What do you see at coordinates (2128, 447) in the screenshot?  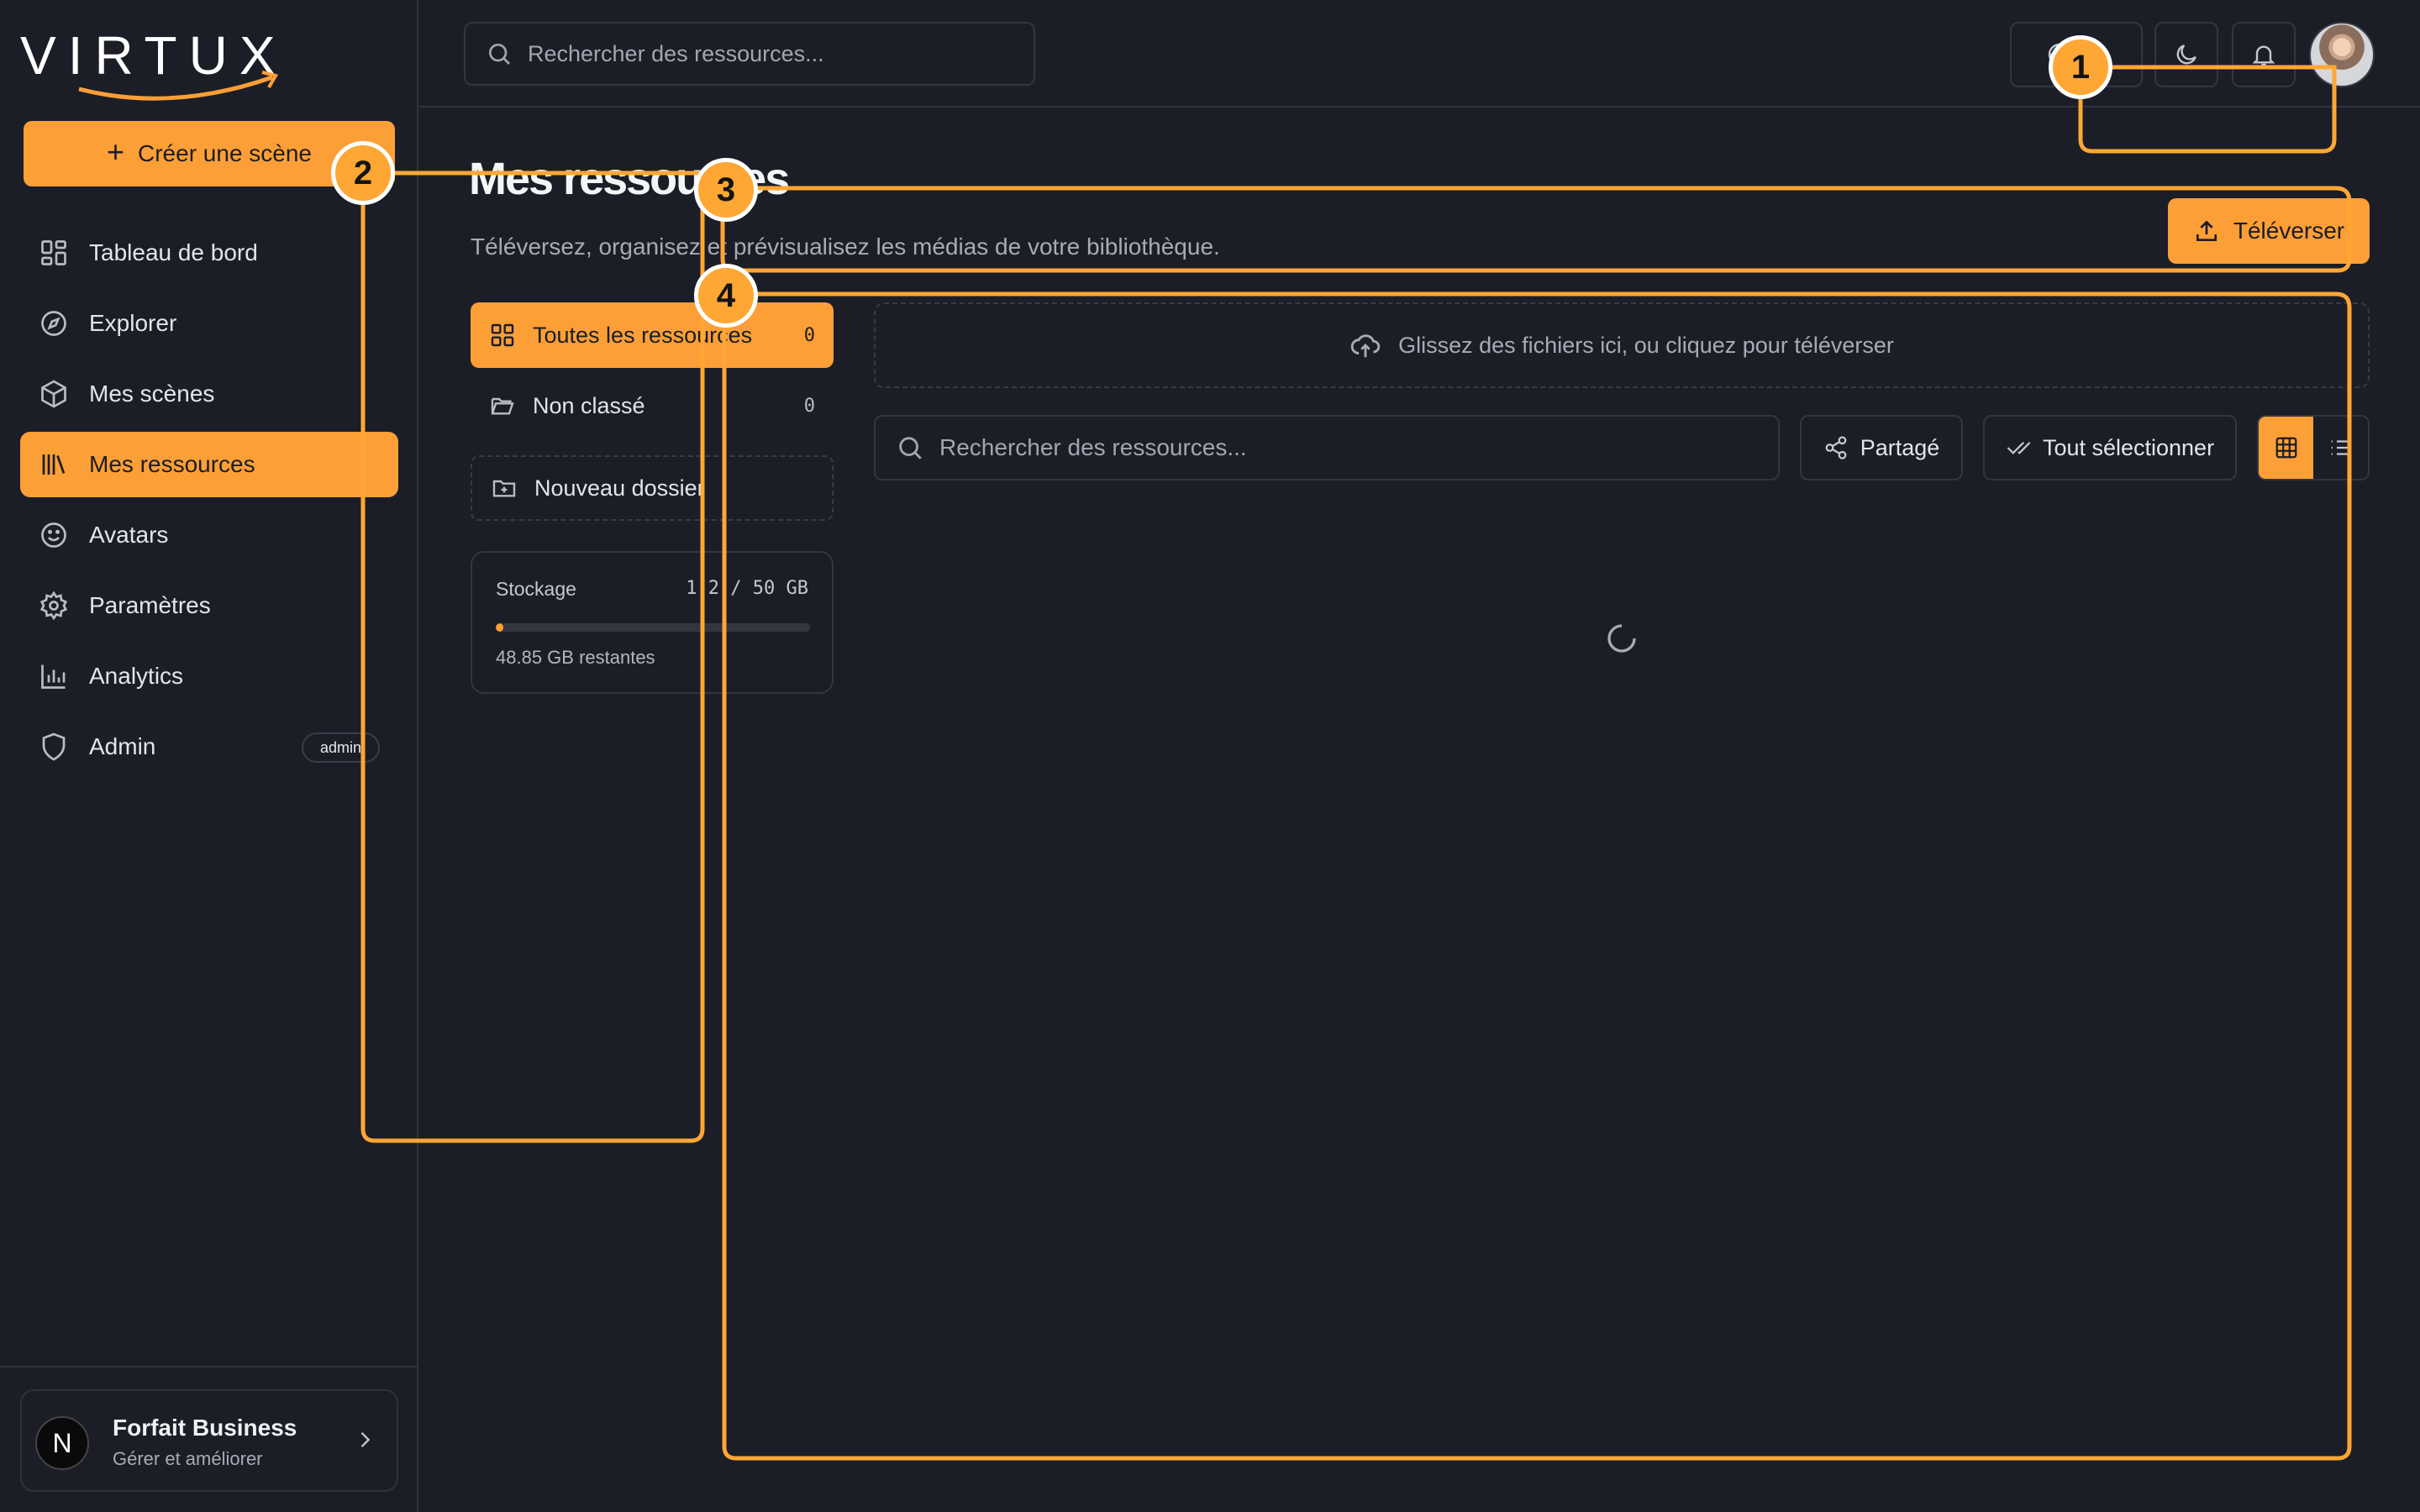 I see `select-all-label: Tout sélectionner` at bounding box center [2128, 447].